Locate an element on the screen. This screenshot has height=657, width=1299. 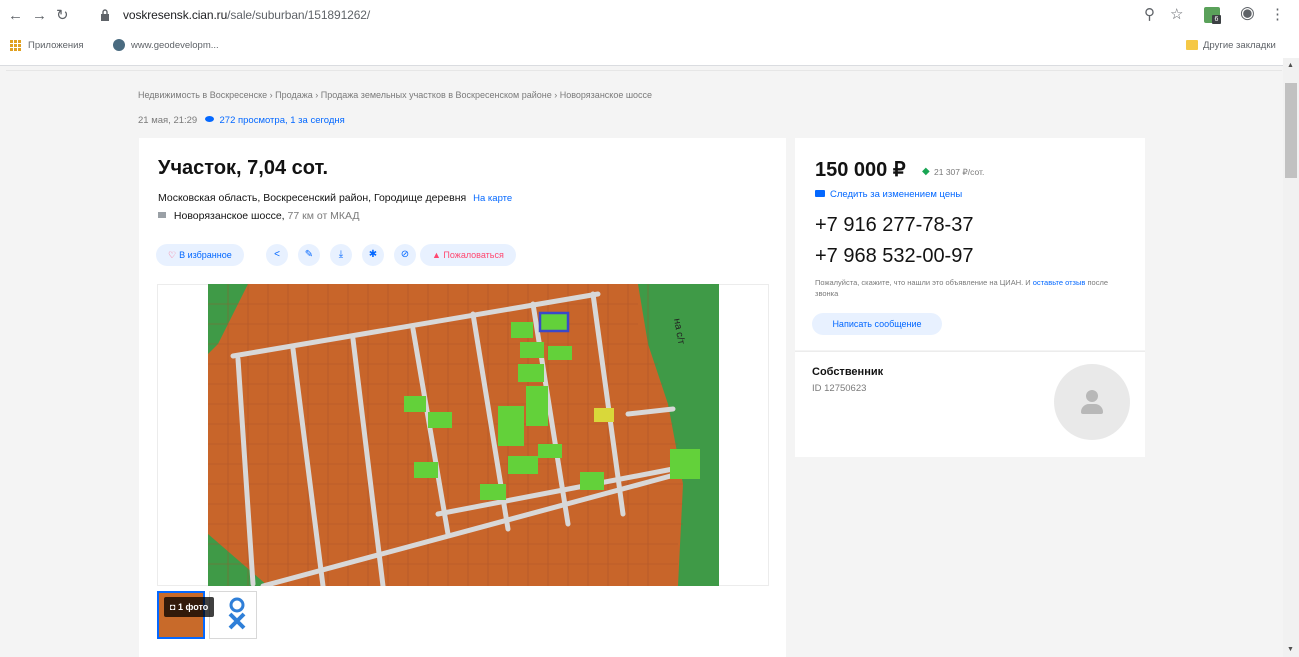
url-path: /sale/suburban/151891262/ is located at coordinates (299, 15).